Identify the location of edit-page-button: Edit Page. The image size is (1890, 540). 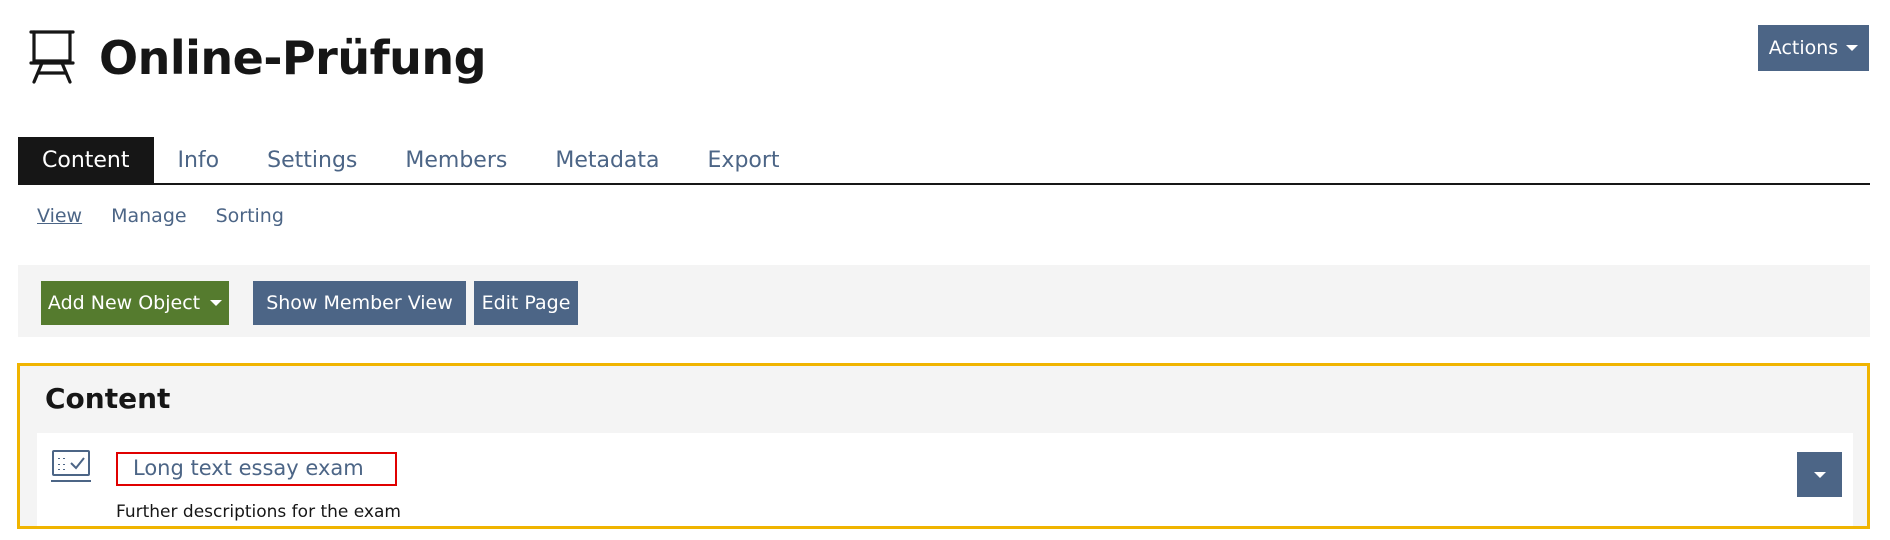
(526, 303).